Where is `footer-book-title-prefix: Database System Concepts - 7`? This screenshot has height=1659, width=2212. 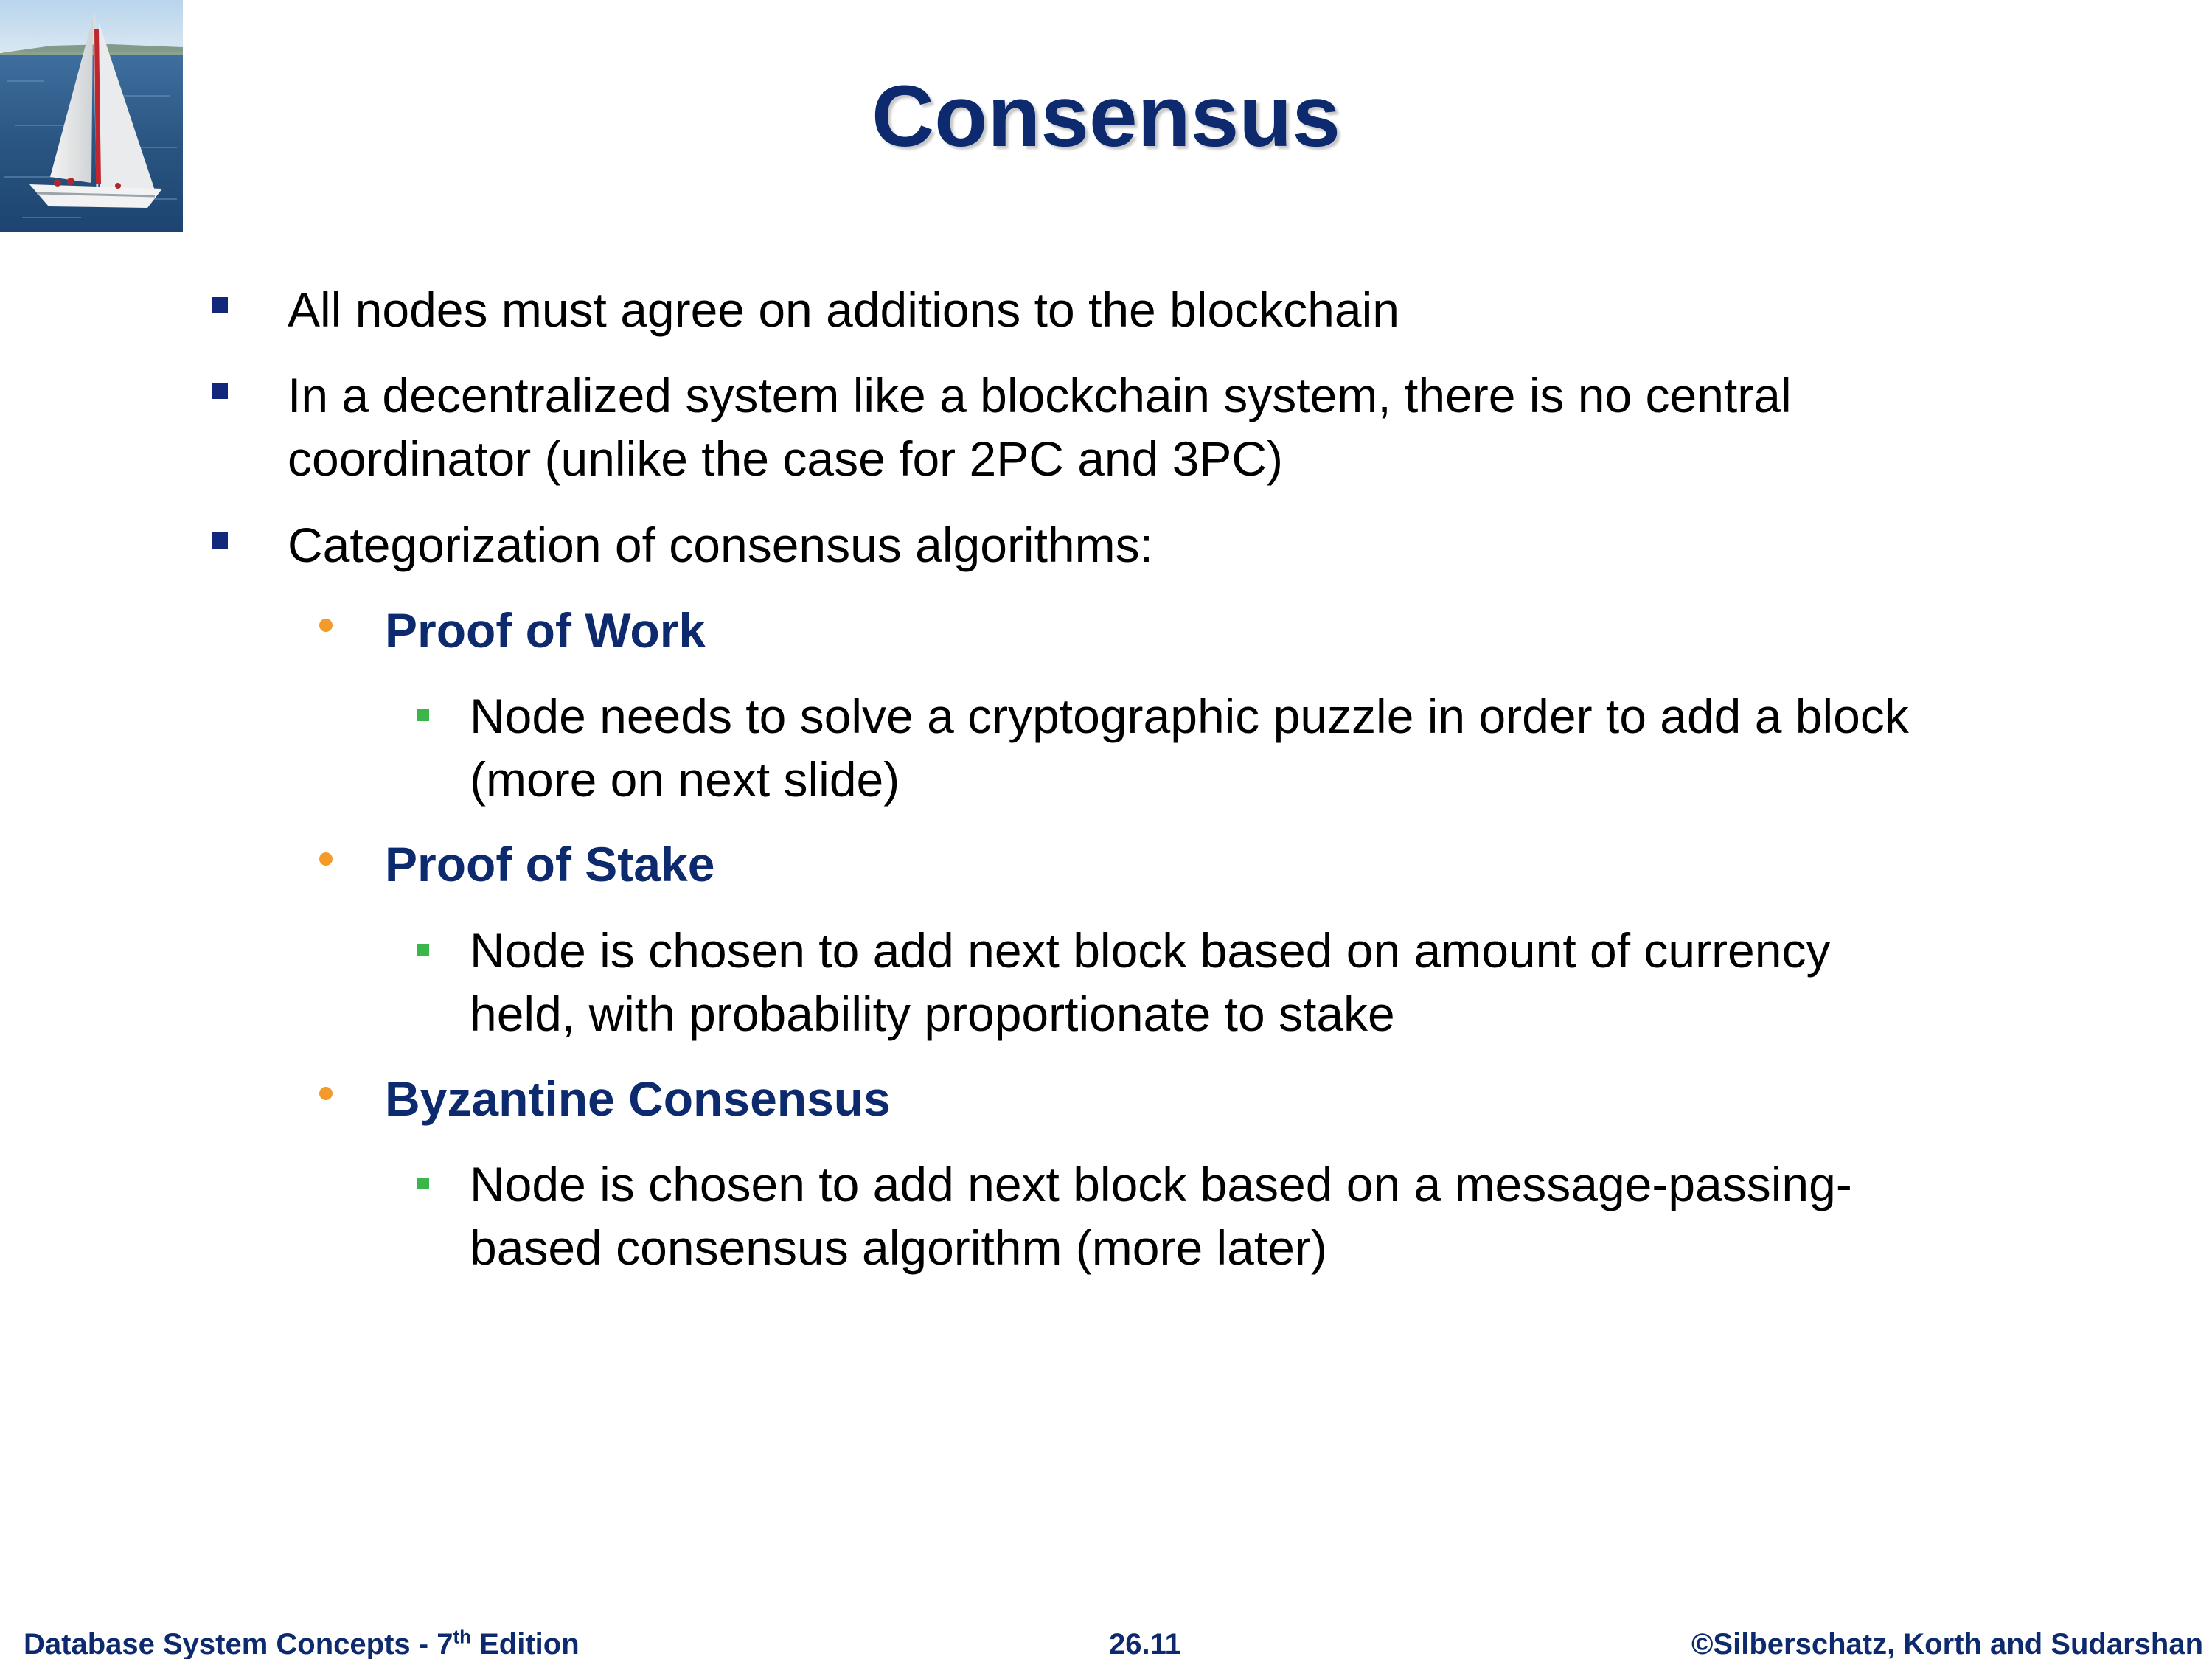 footer-book-title-prefix: Database System Concepts - 7 is located at coordinates (238, 1643).